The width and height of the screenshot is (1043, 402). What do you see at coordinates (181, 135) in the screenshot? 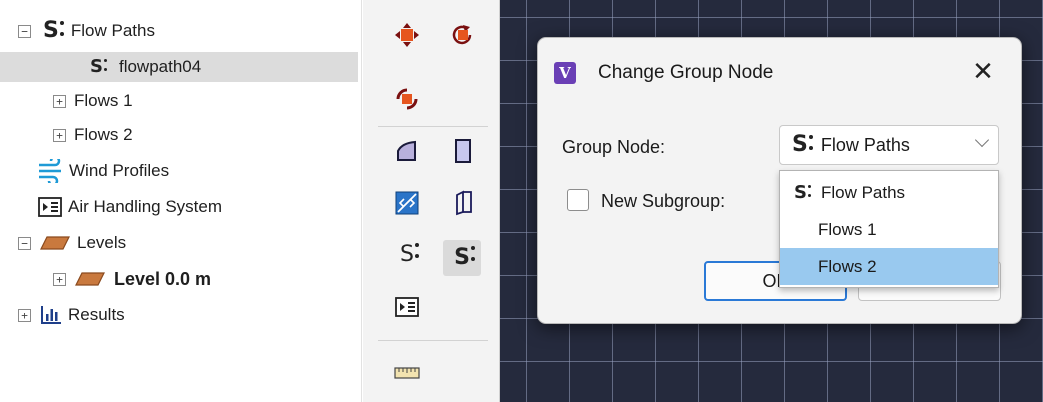
I see `tree-item-flows-2: + Flows 2` at bounding box center [181, 135].